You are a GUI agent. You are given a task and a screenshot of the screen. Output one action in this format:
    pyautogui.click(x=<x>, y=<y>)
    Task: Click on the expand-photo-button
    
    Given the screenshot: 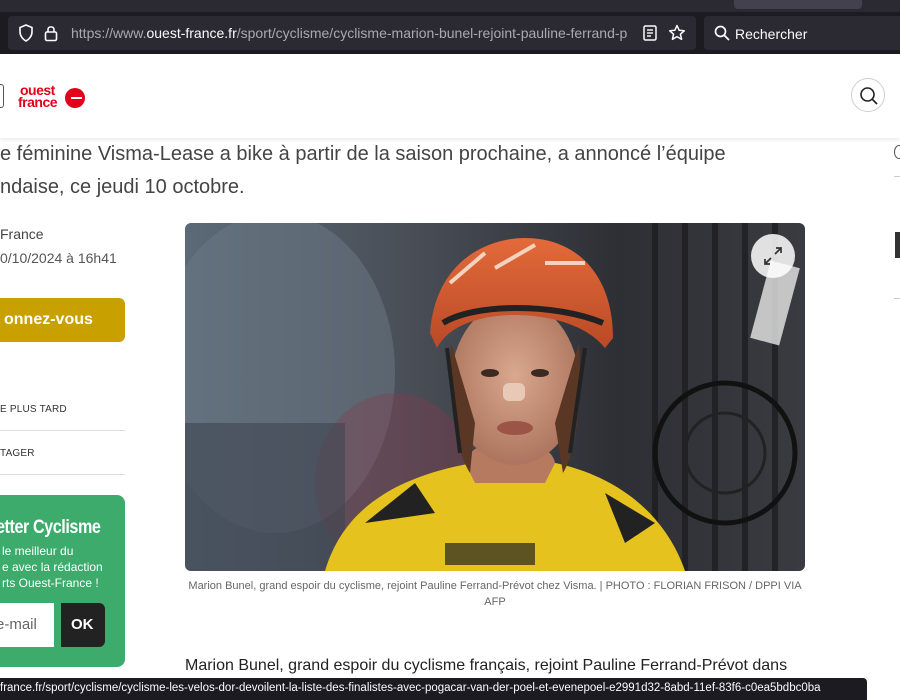 What is the action you would take?
    pyautogui.click(x=773, y=256)
    